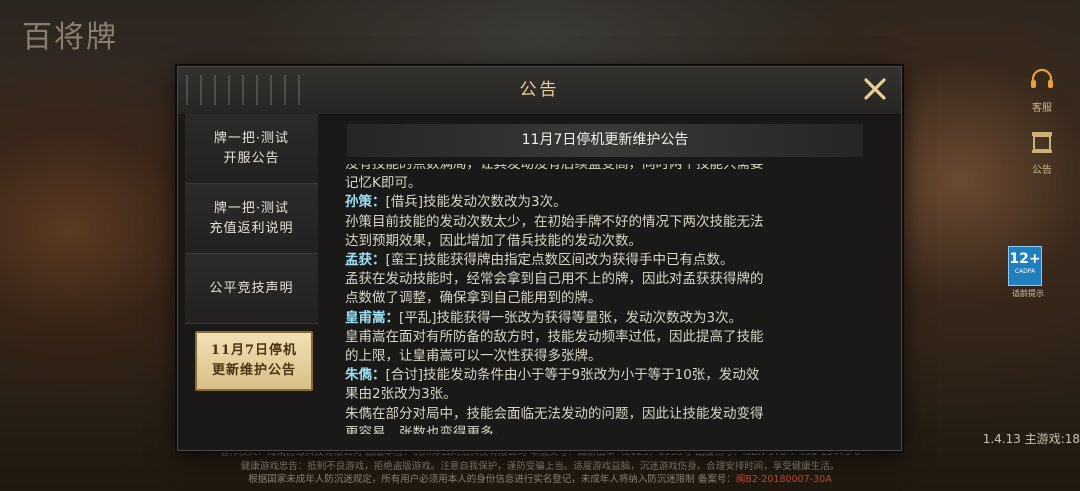 This screenshot has height=491, width=1080. I want to click on tab-label: 更新维护公告, so click(253, 370).